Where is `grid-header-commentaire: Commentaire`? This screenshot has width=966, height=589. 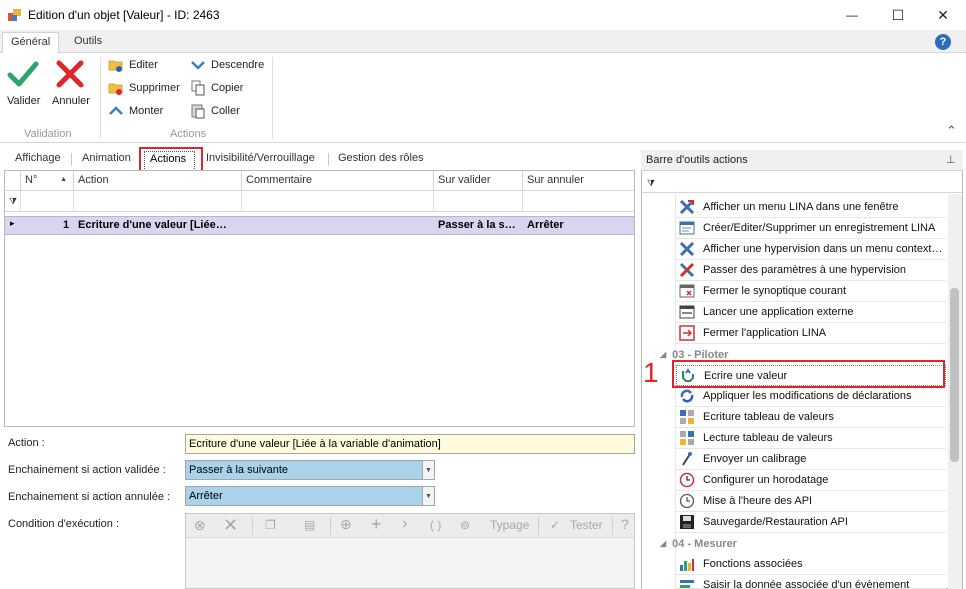 grid-header-commentaire: Commentaire is located at coordinates (338, 181).